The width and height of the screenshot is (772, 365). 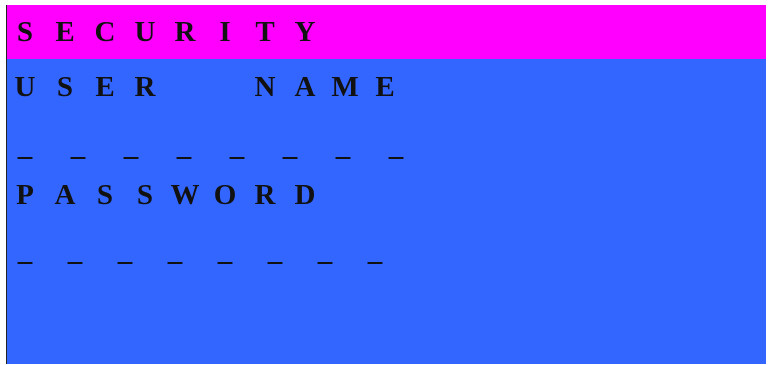 I want to click on page-title: S E C U R I T Y, so click(x=386, y=32).